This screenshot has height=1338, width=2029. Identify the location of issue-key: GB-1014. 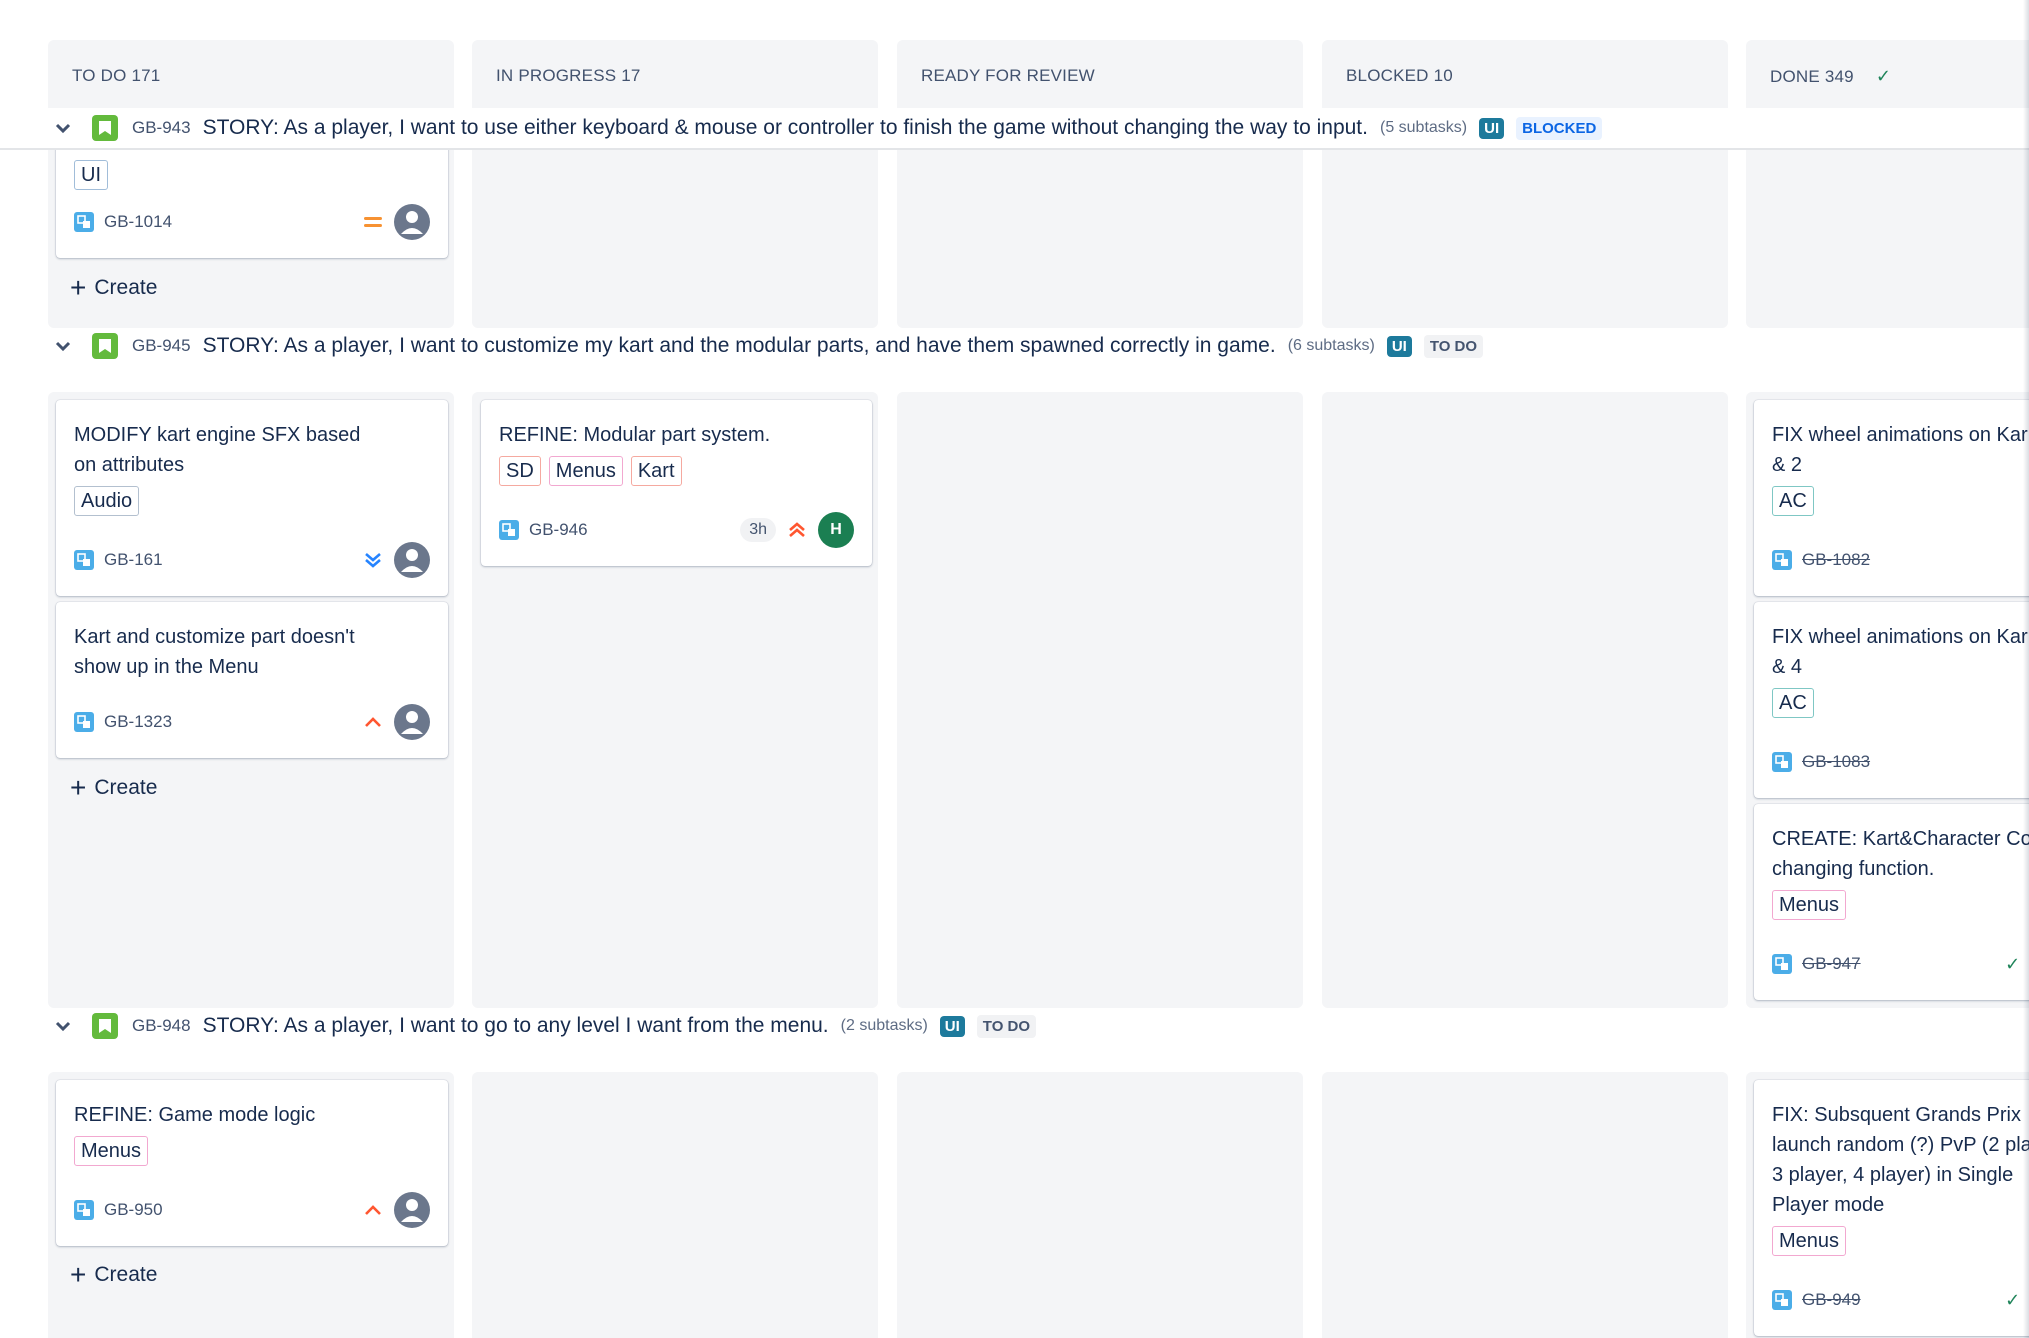
(138, 222).